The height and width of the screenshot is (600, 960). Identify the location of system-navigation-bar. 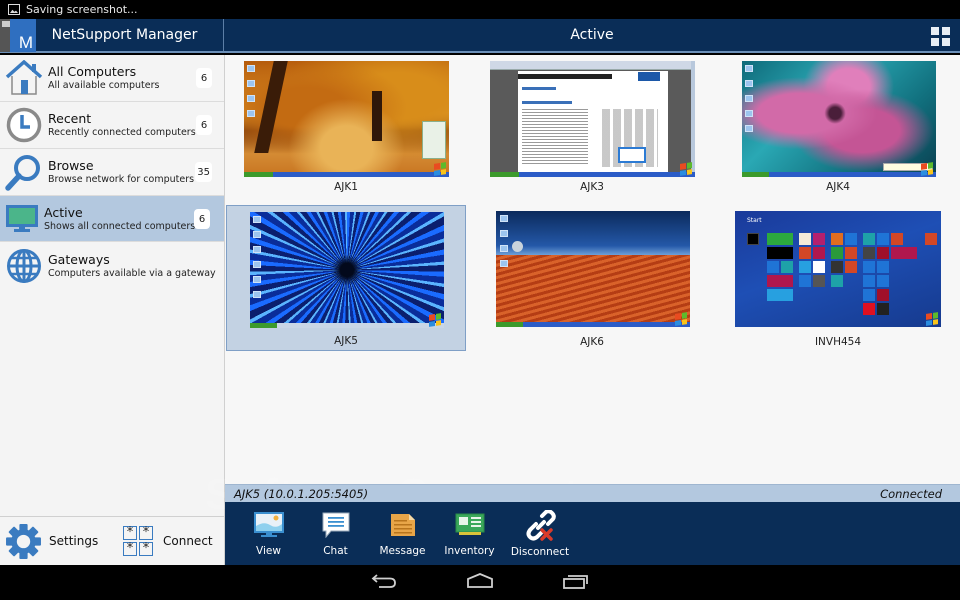
(480, 582).